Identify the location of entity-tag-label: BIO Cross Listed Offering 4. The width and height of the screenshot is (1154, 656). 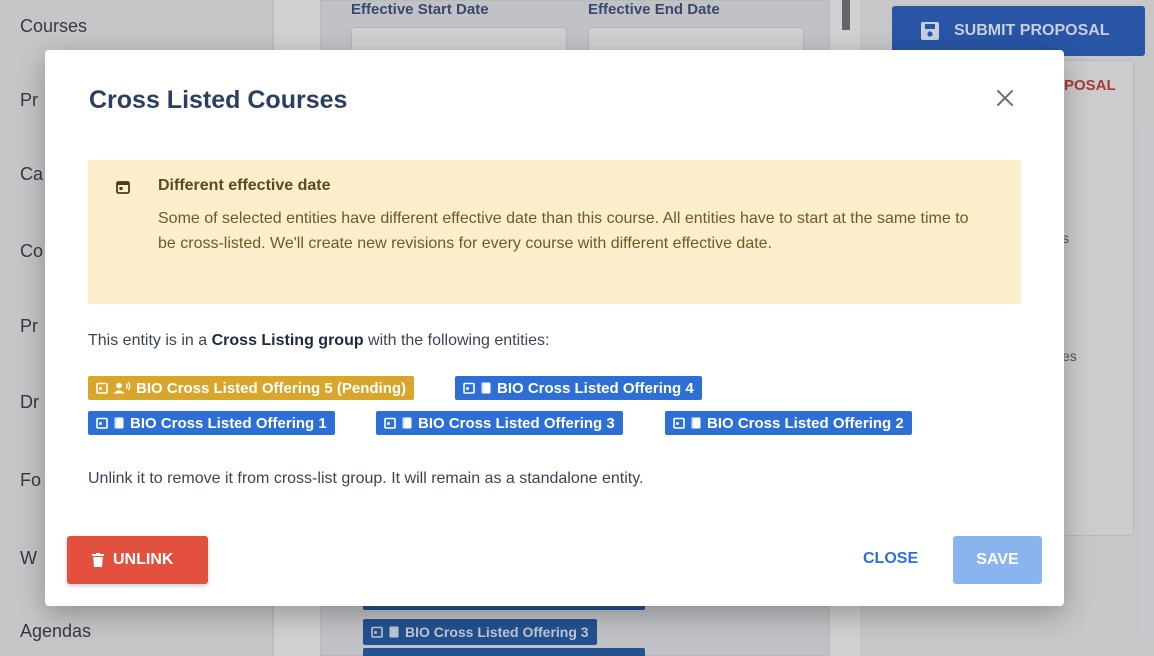
(595, 388).